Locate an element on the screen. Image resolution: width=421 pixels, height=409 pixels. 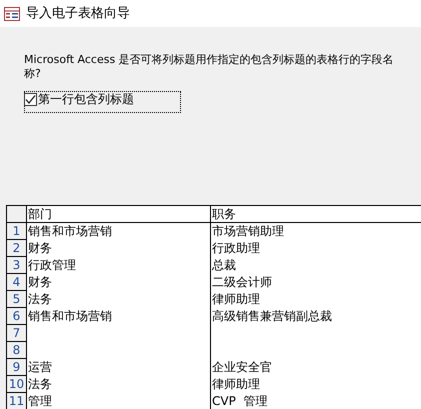
table-cell-text: CVP 管理 is located at coordinates (239, 401).